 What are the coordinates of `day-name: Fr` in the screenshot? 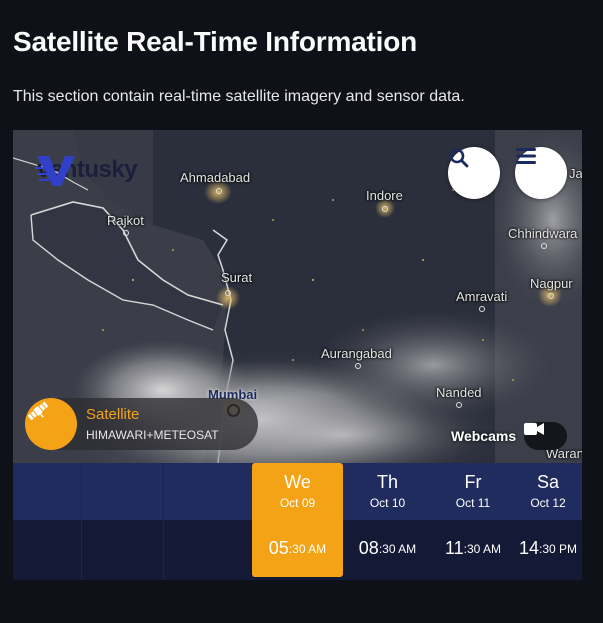 It's located at (473, 482).